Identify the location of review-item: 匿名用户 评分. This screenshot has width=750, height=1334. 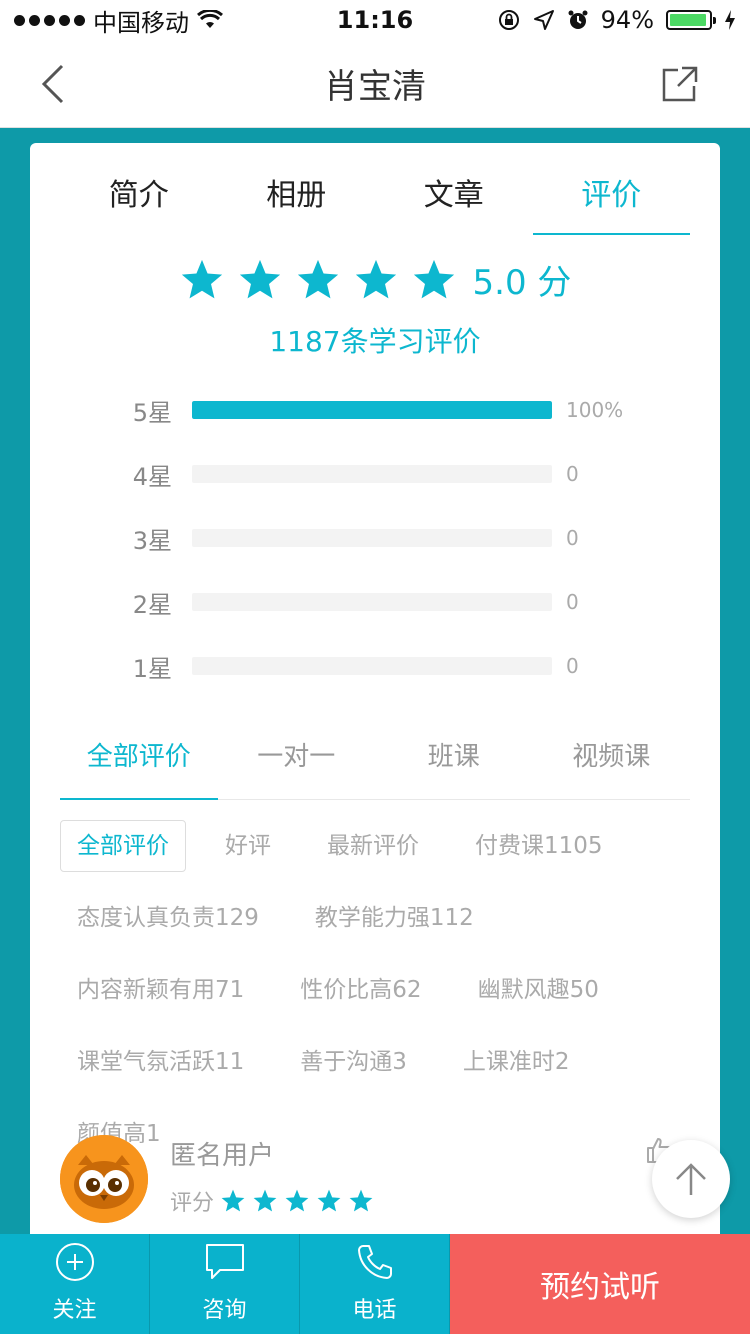
(375, 1185).